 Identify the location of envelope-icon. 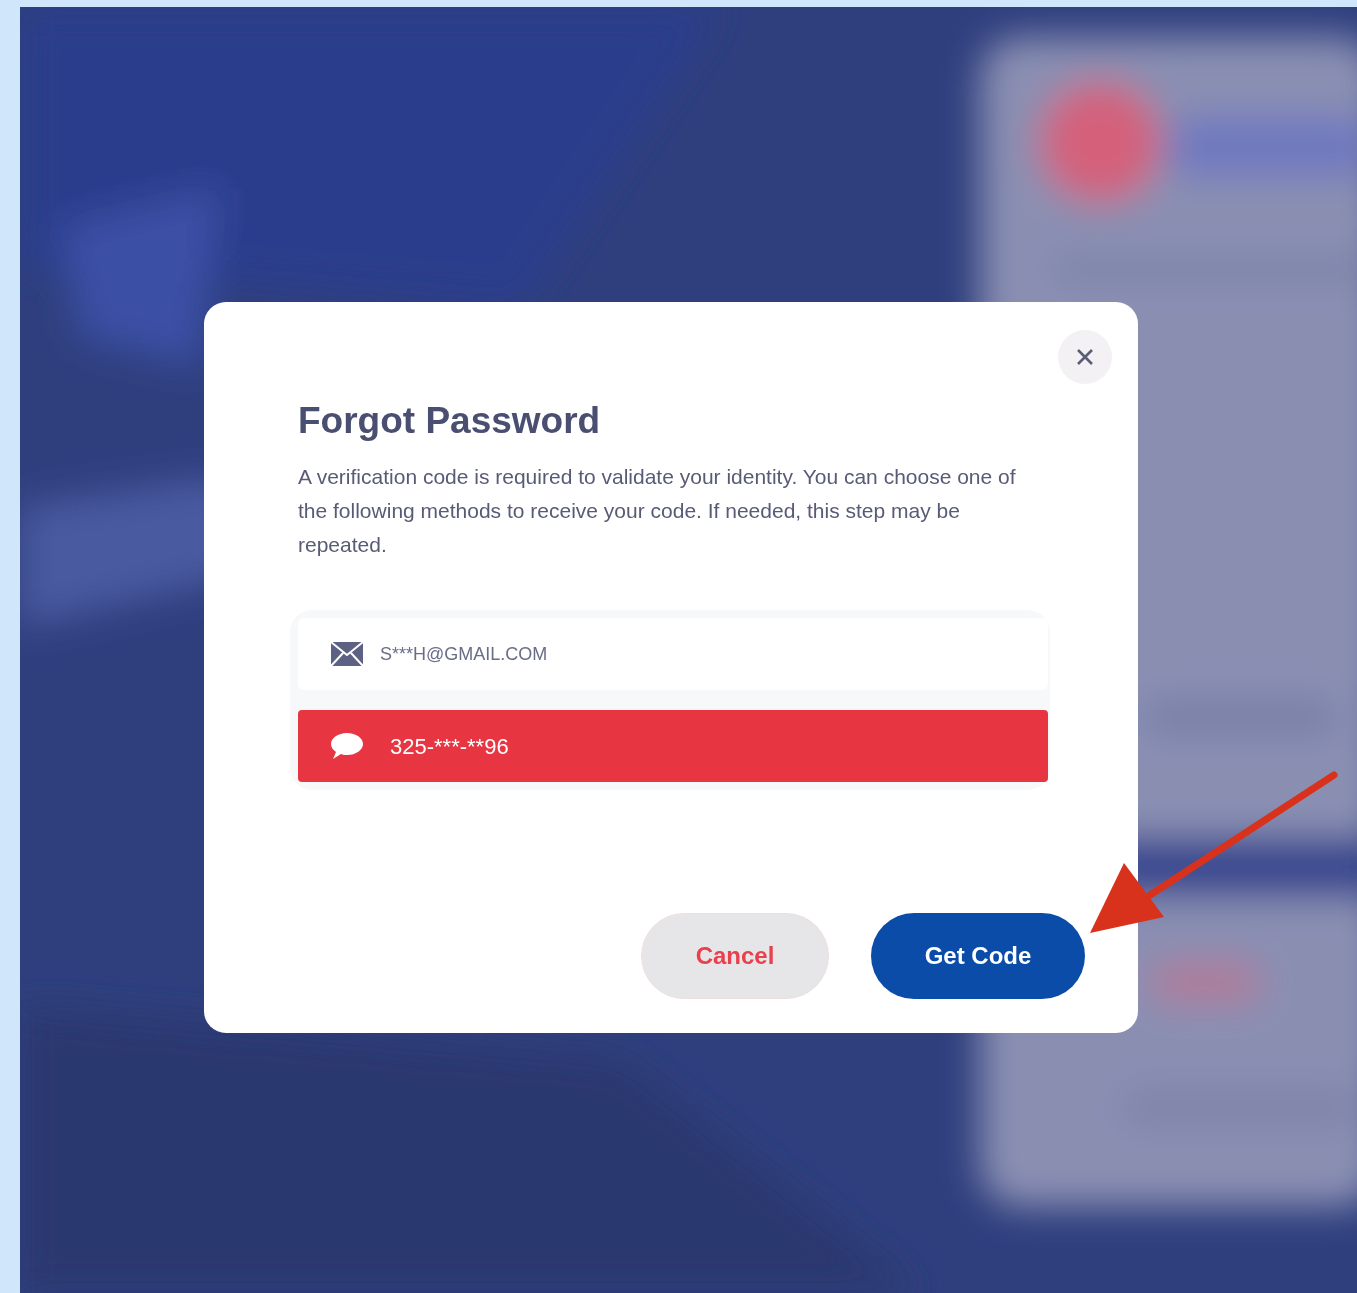
(347, 654).